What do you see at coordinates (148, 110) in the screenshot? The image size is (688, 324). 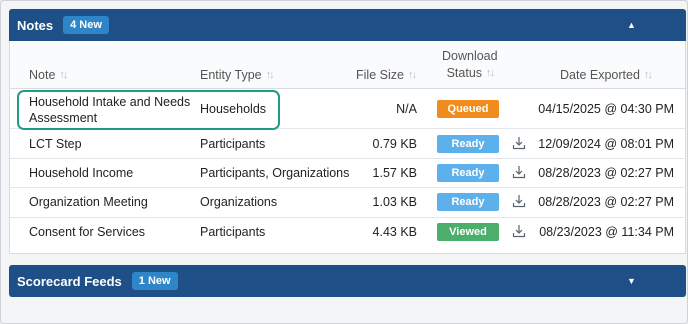 I see `highlight-outline` at bounding box center [148, 110].